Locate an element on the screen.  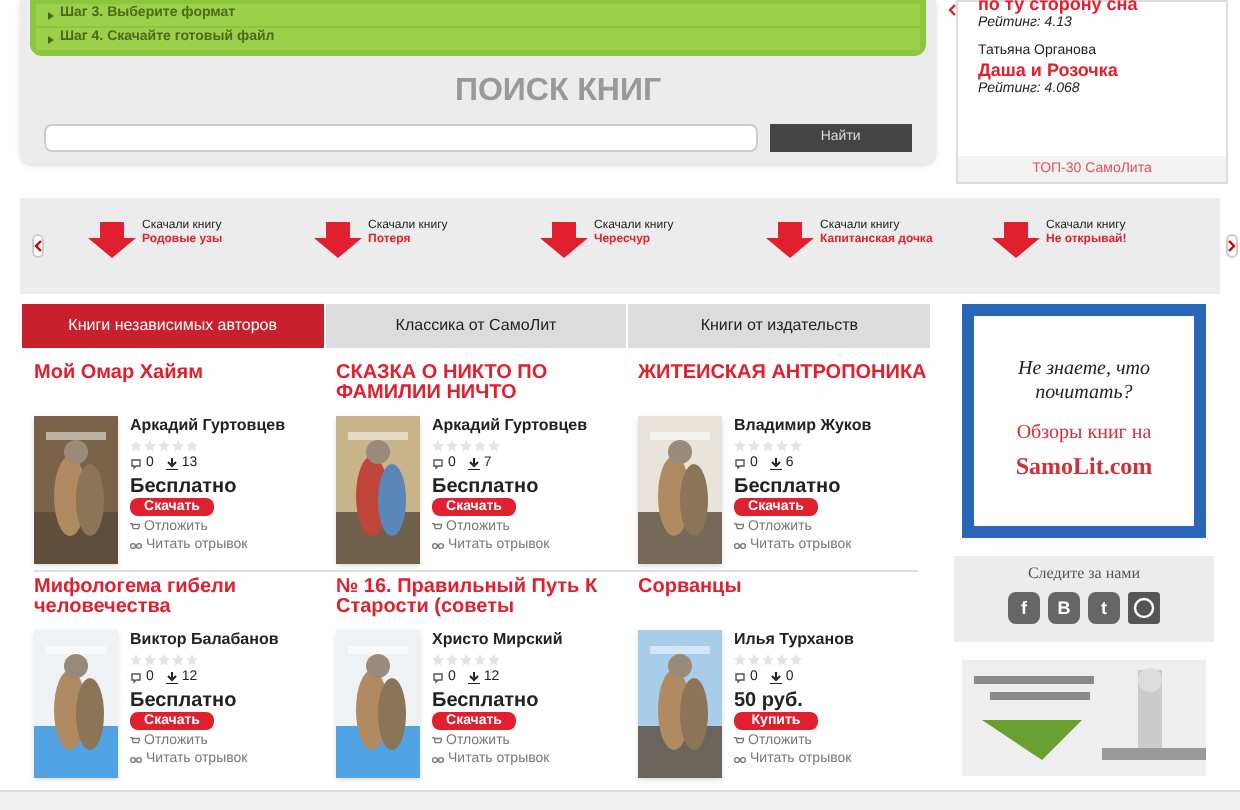
promo-banner: Не знаете, что почитать? Обзоры книг на SamoLit.com is located at coordinates (1084, 421).